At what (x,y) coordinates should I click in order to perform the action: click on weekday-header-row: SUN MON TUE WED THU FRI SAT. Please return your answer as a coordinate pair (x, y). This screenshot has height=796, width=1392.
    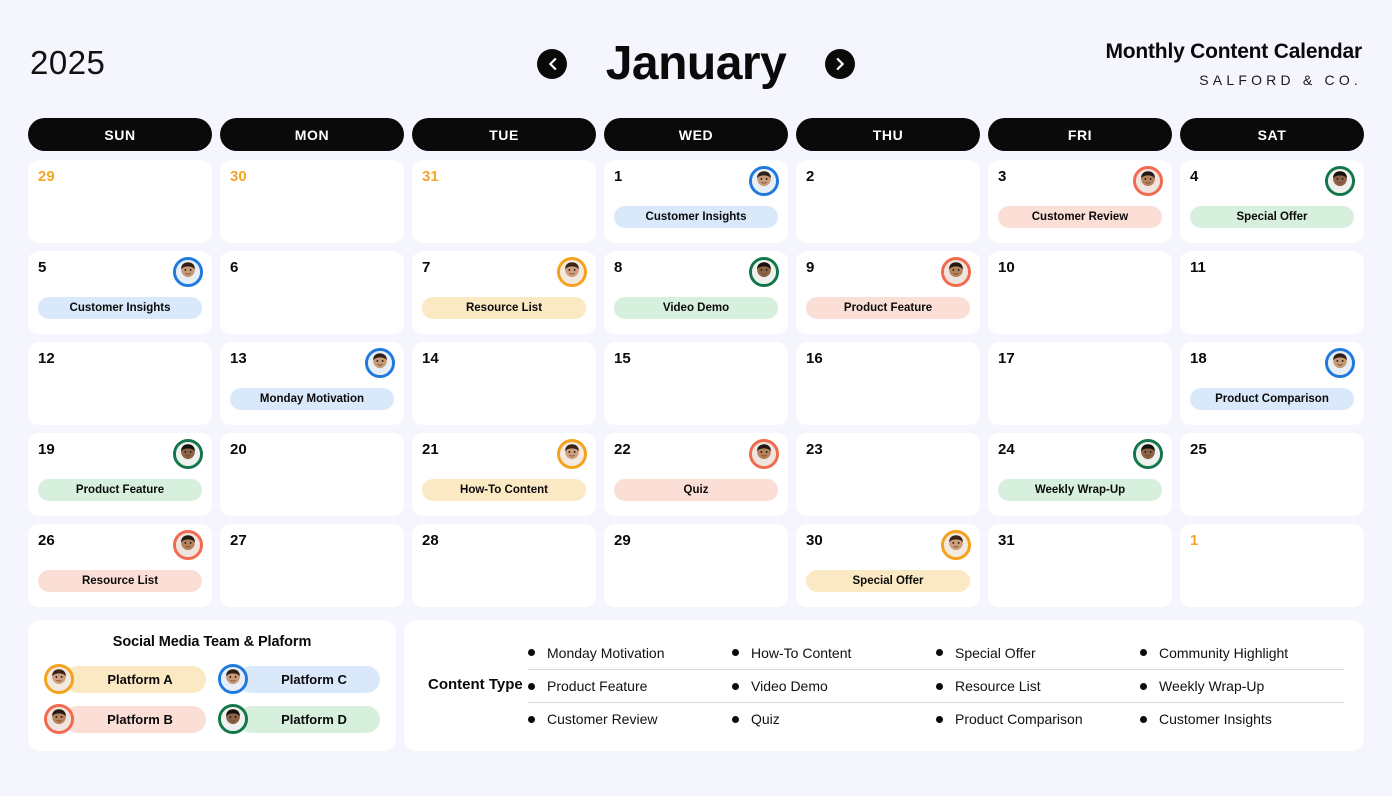
    Looking at the image, I should click on (696, 134).